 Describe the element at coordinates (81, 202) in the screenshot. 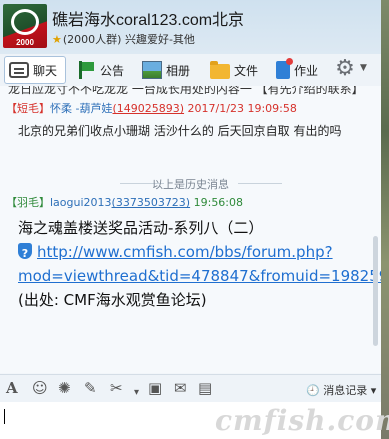

I see `sender-nick: laogui2013` at that location.